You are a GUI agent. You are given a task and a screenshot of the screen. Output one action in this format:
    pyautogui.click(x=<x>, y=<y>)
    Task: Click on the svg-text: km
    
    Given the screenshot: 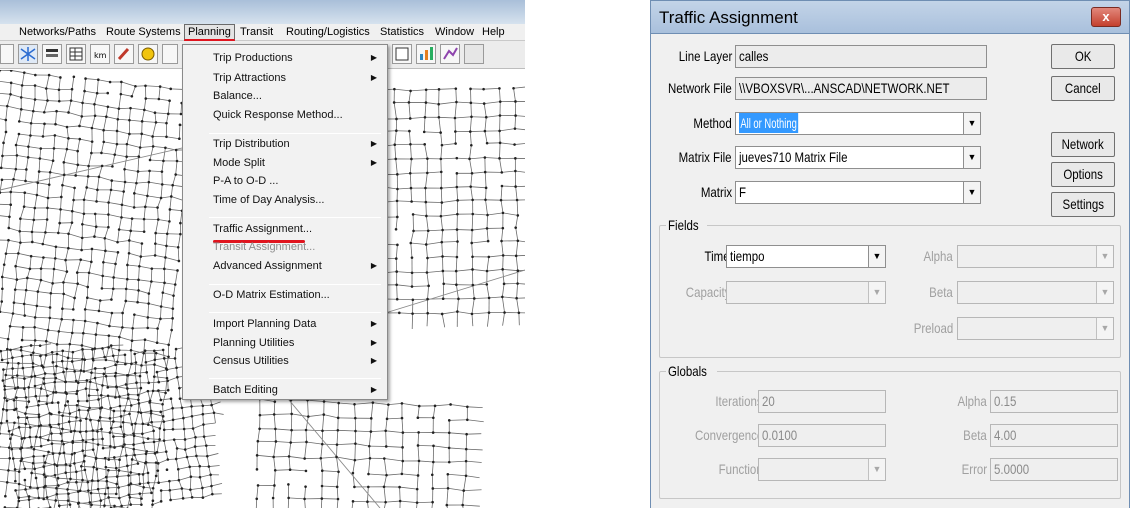 What is the action you would take?
    pyautogui.click(x=100, y=55)
    